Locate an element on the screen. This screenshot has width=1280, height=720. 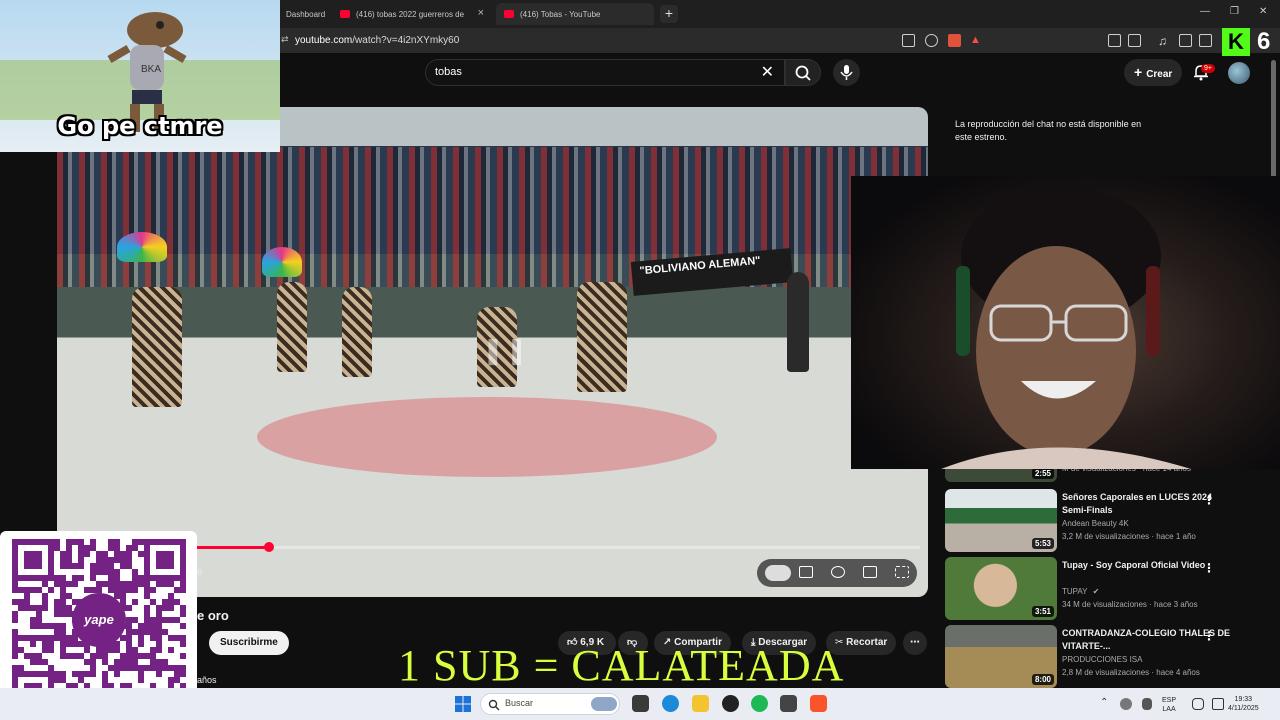
account-avatar is located at coordinates (1239, 73).